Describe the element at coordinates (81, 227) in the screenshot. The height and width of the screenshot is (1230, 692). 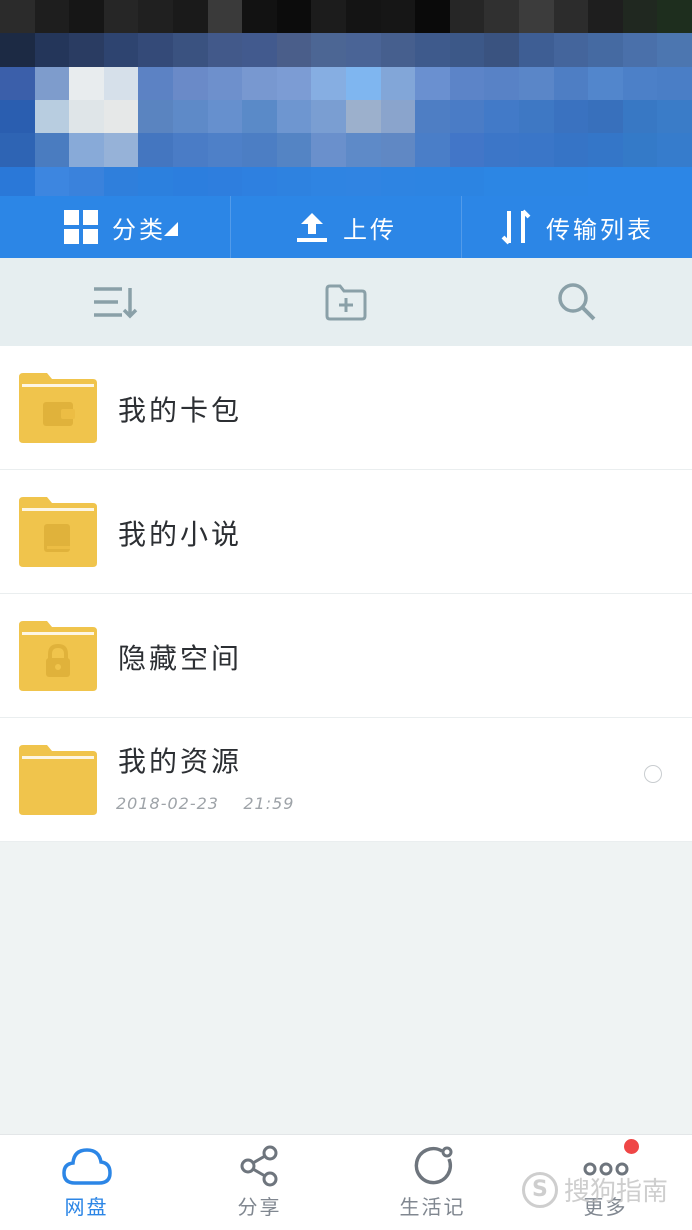
I see `grid-icon` at that location.